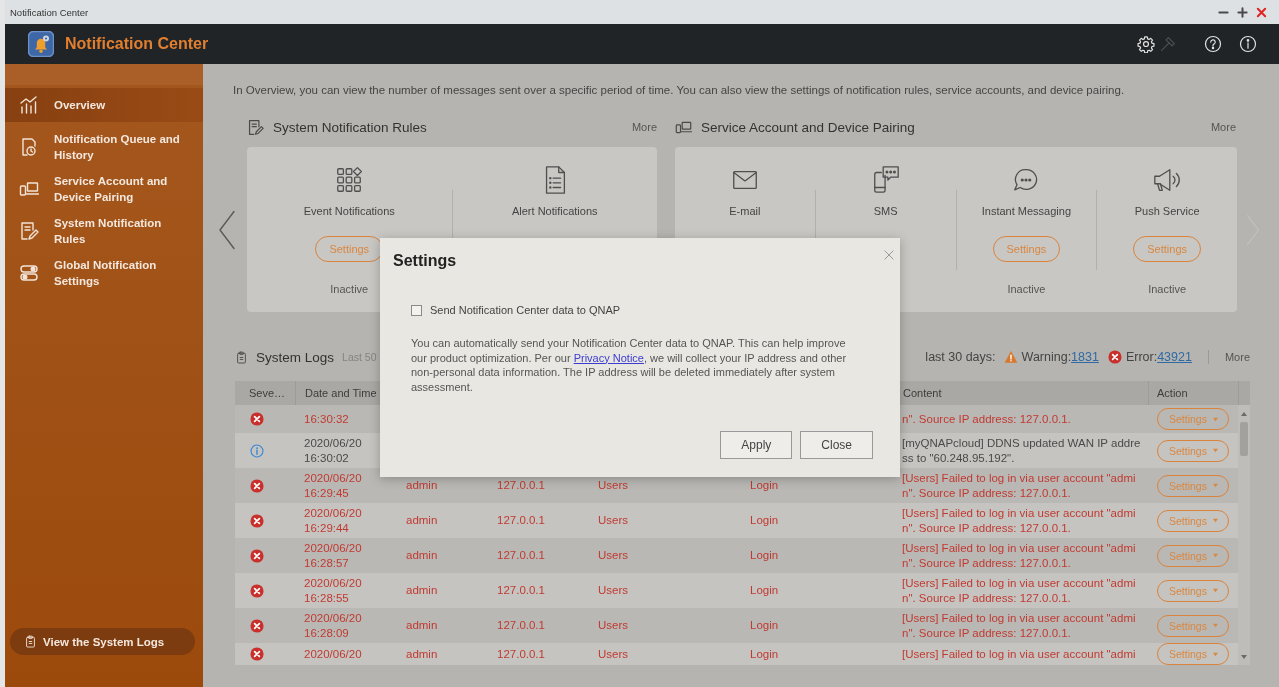  I want to click on table-row: 2020/06/20 admin 127.0.0.1 Users Login [Users] Failed to log in via user account "admi Settings, so click(736, 654).